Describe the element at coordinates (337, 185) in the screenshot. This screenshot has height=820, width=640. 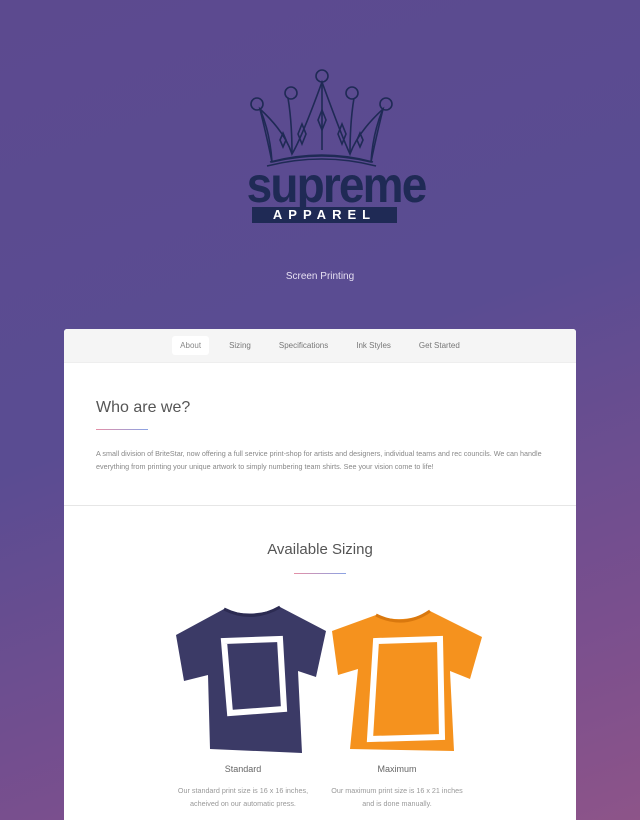
I see `logo-wordmark: supreme` at that location.